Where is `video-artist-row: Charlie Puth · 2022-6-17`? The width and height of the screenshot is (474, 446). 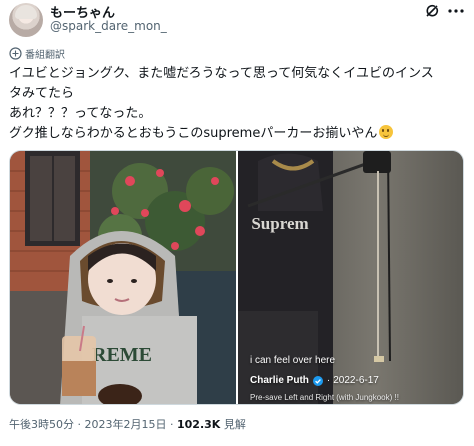
video-artist-row: Charlie Puth · 2022-6-17 is located at coordinates (314, 380).